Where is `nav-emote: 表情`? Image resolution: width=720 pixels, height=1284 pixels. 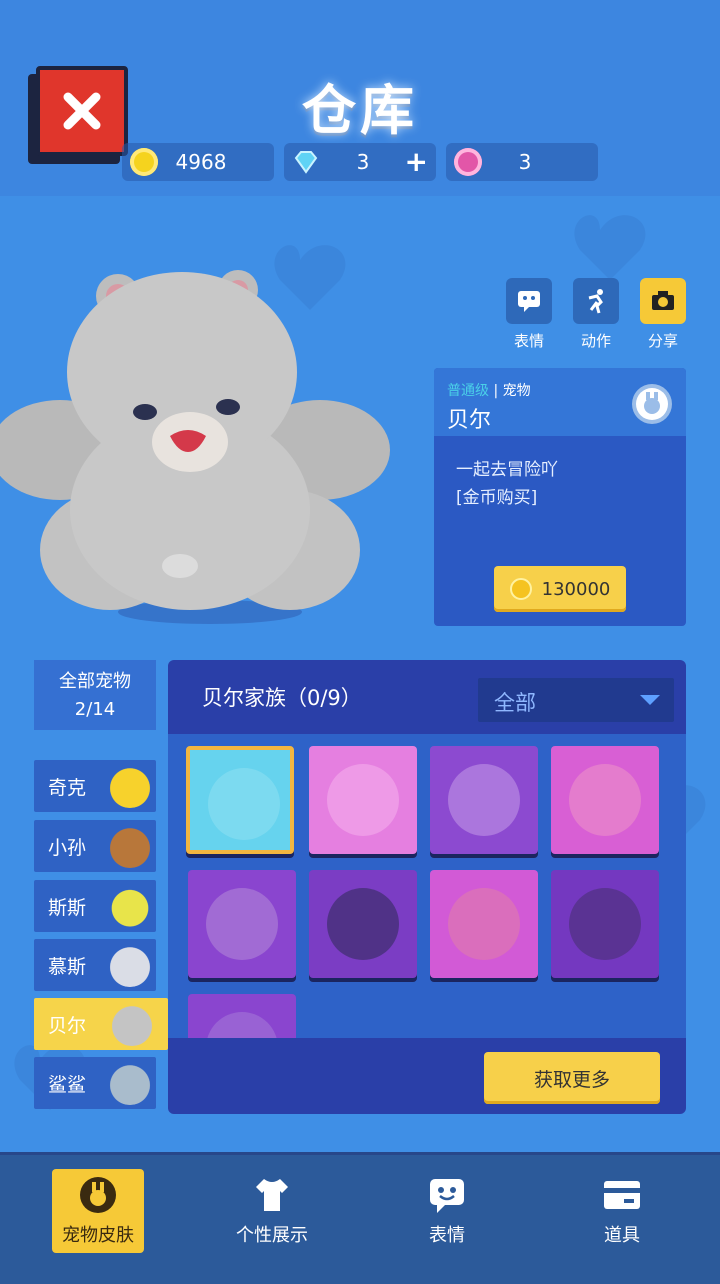 nav-emote: 表情 is located at coordinates (447, 1211).